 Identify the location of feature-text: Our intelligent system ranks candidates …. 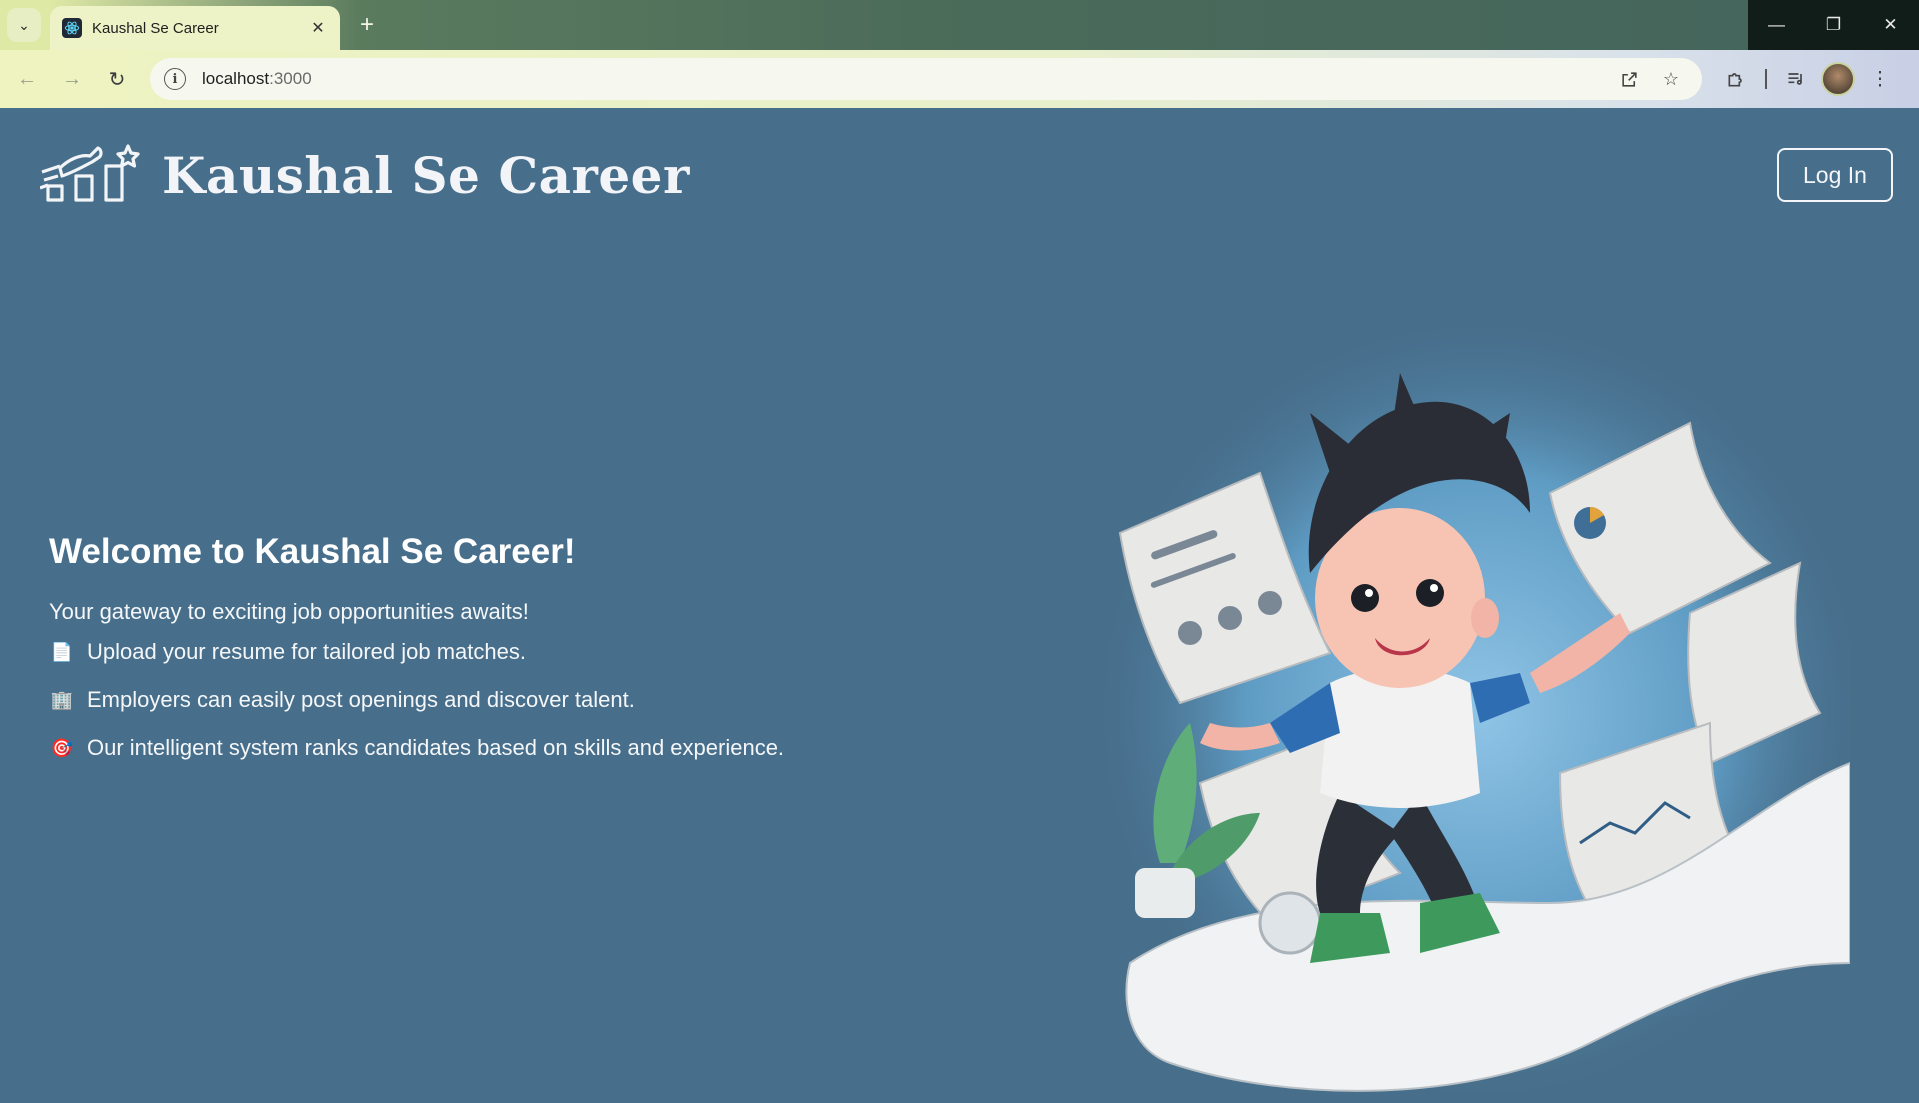
(436, 747).